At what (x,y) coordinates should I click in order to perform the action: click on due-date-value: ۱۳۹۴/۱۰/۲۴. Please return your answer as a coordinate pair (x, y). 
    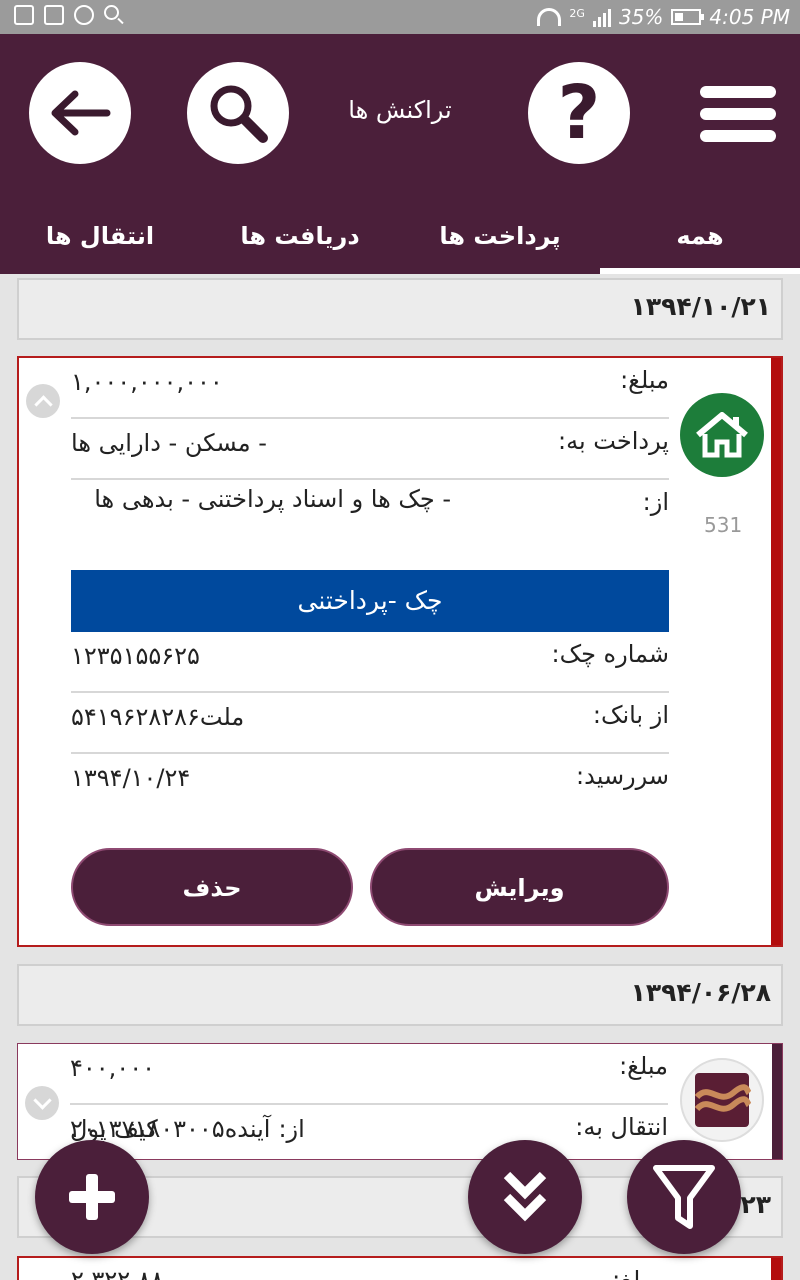
    Looking at the image, I should click on (131, 778).